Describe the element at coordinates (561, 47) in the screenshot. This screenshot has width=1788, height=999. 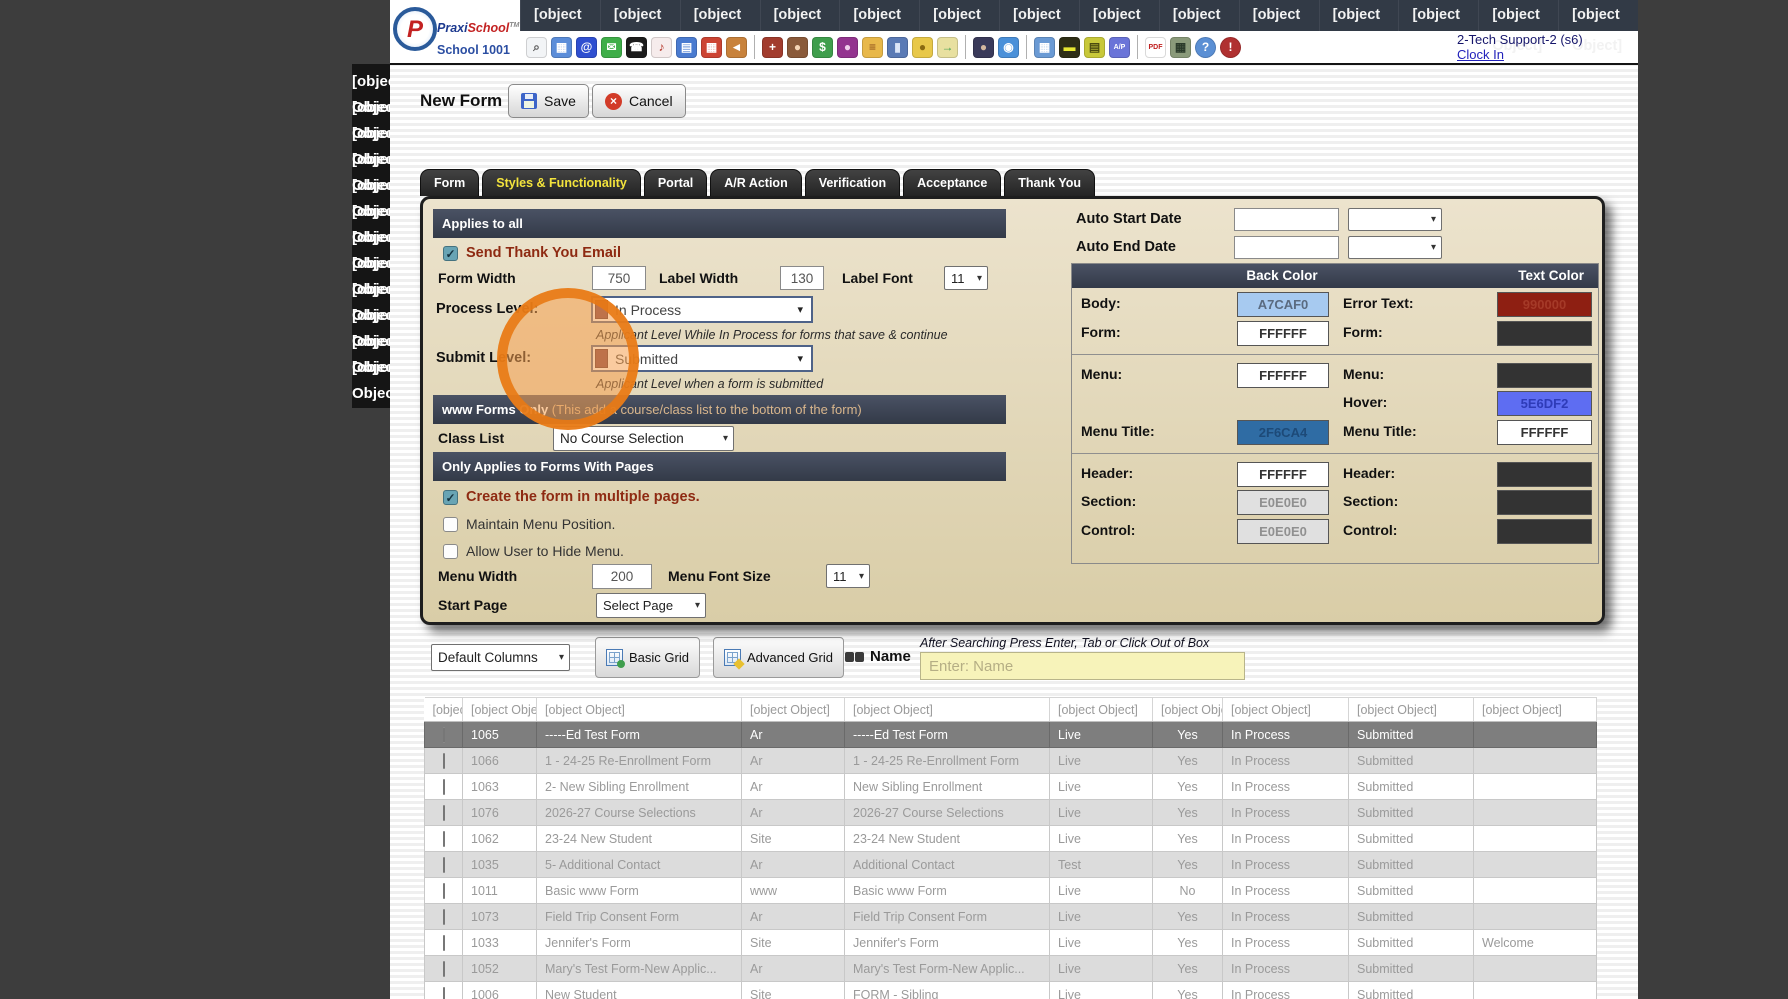
I see `calendar-icon: ▦` at that location.